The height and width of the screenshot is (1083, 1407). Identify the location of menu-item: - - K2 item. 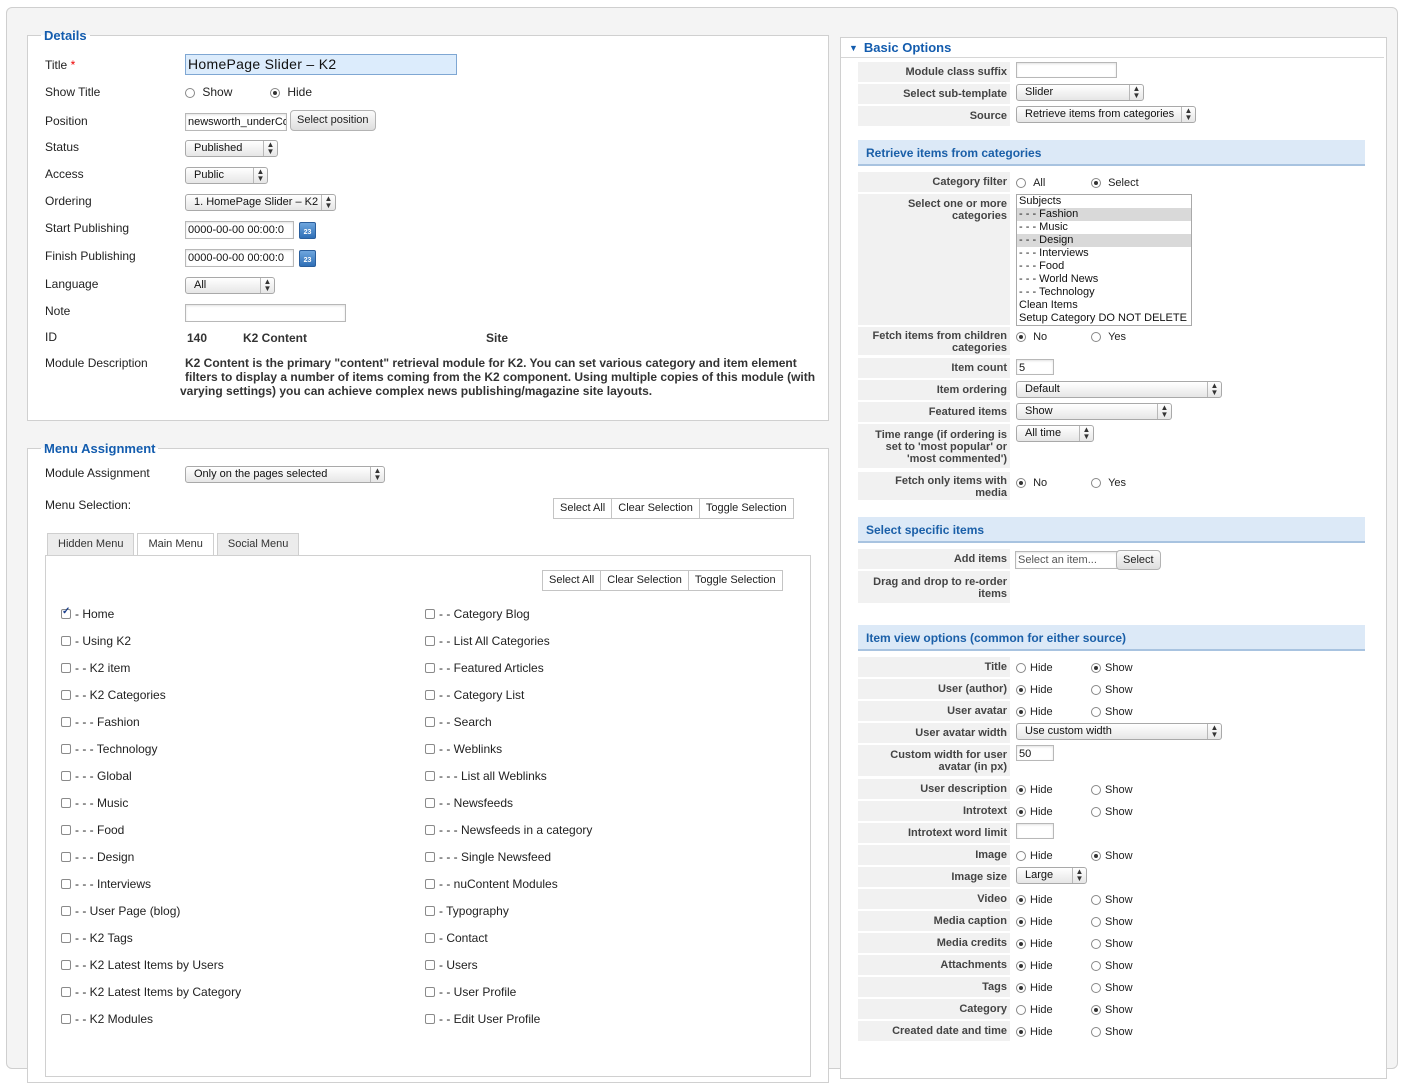
(95, 668).